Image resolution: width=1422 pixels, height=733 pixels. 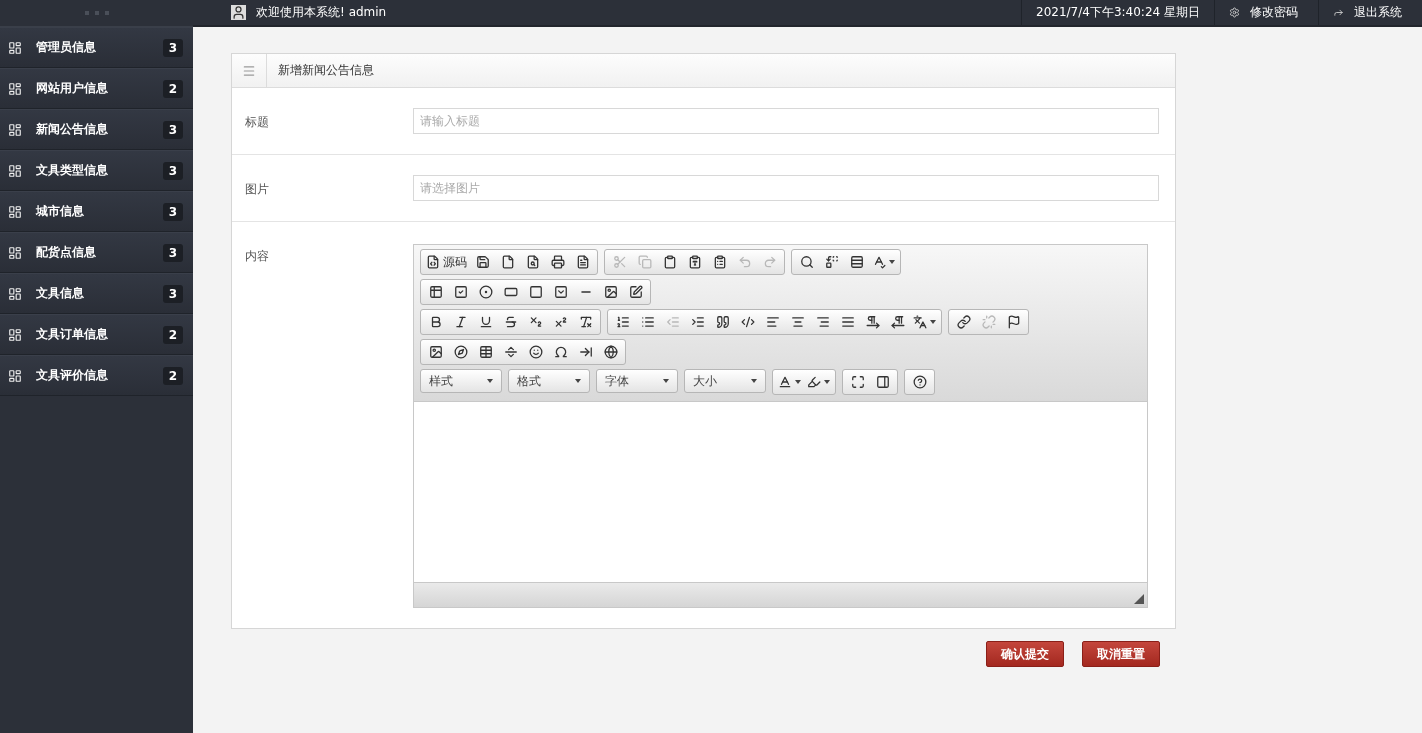 I want to click on input-field: 请输入标题, so click(x=786, y=121).